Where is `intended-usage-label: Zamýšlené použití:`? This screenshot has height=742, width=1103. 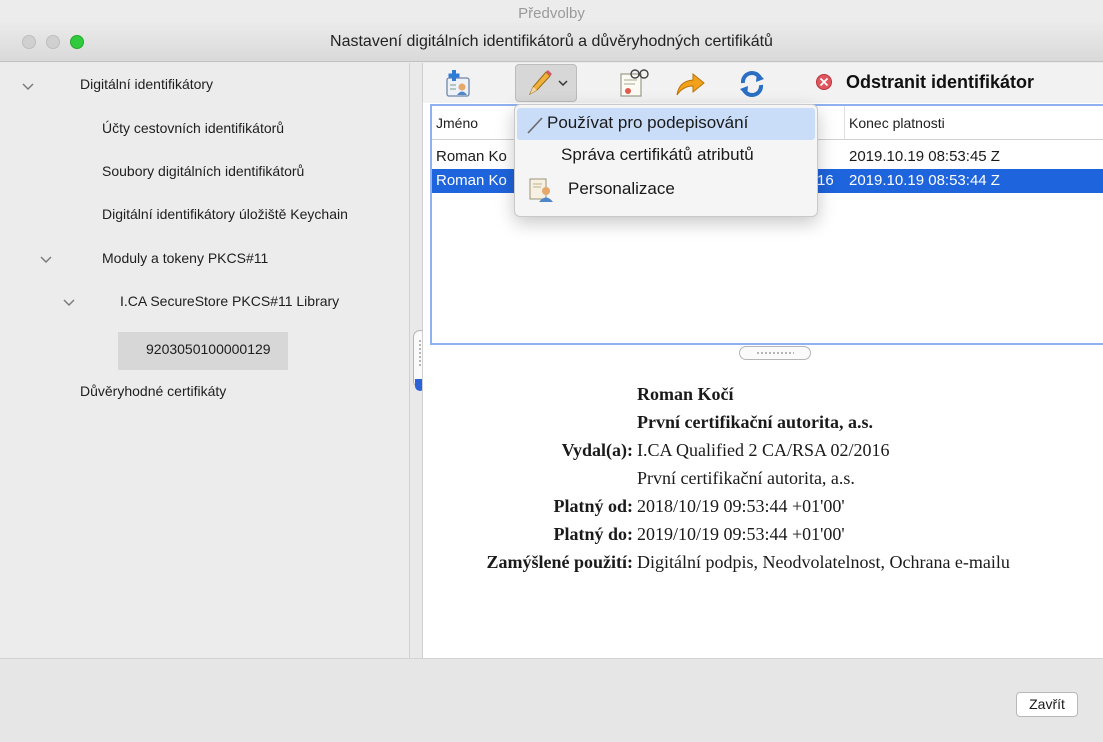 intended-usage-label: Zamýšlené použití: is located at coordinates (560, 562).